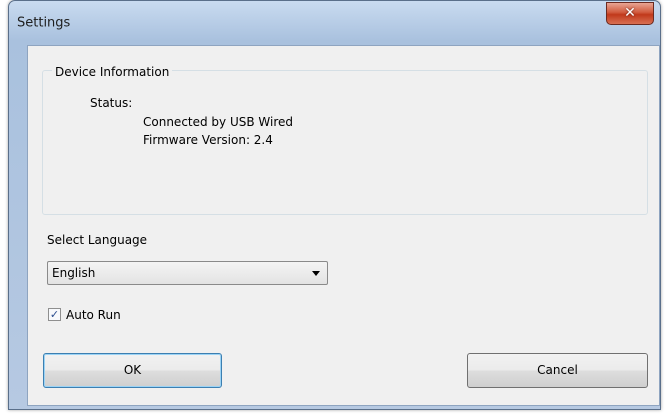  I want to click on device-information-label: Device Information, so click(112, 72).